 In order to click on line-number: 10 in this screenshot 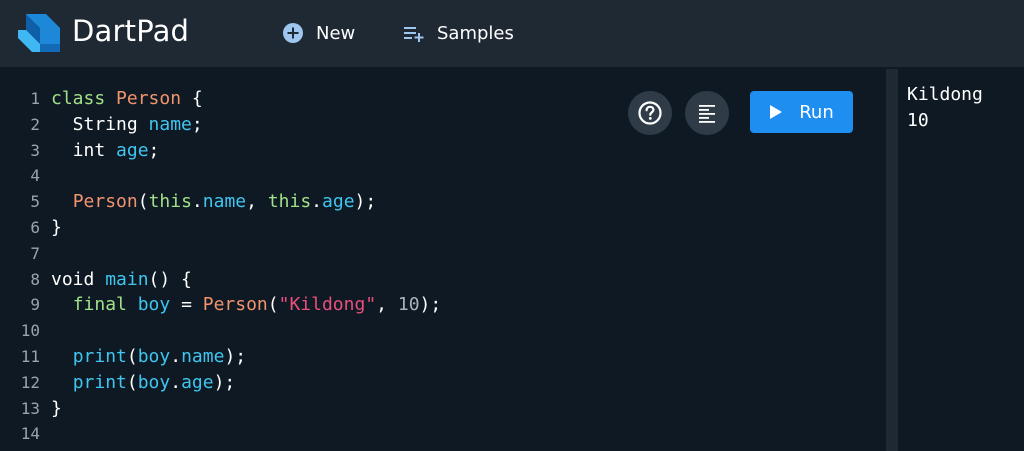, I will do `click(30, 331)`.